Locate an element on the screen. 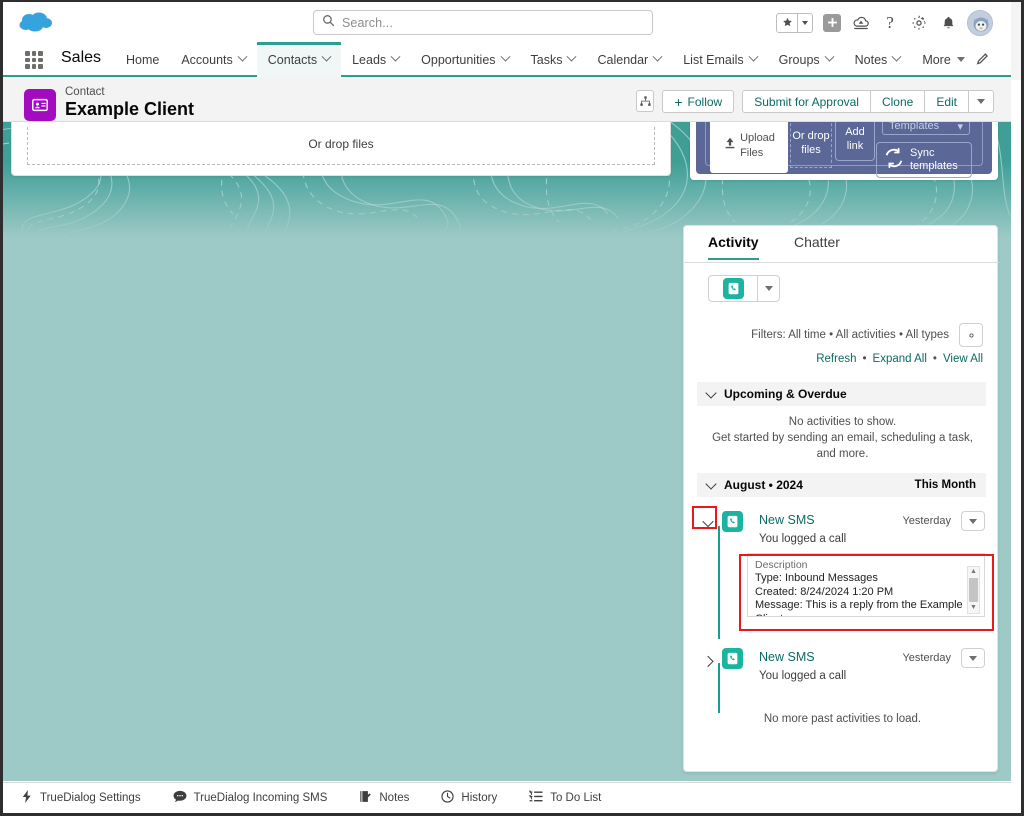  salesforce-cloud-logo is located at coordinates (36, 23).